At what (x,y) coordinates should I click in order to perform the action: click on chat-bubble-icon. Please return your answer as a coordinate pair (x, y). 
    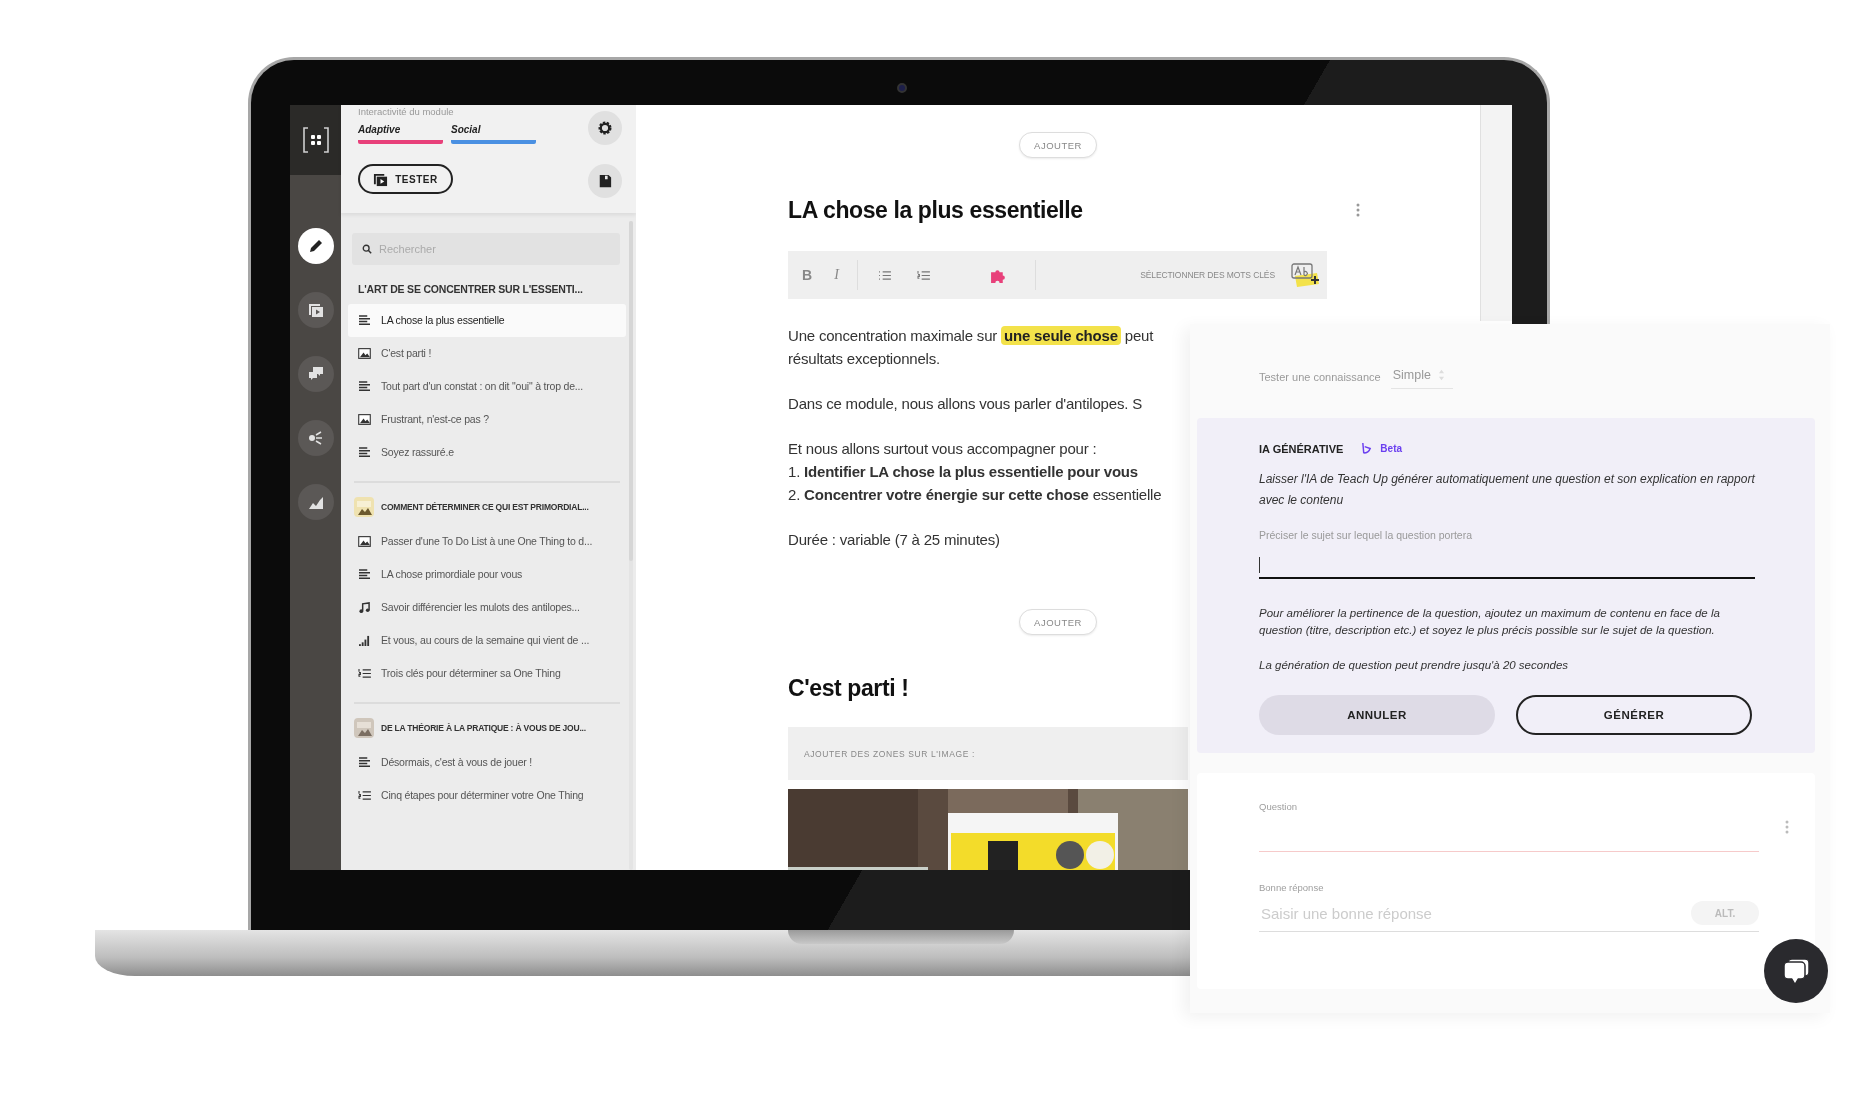
    Looking at the image, I should click on (1796, 971).